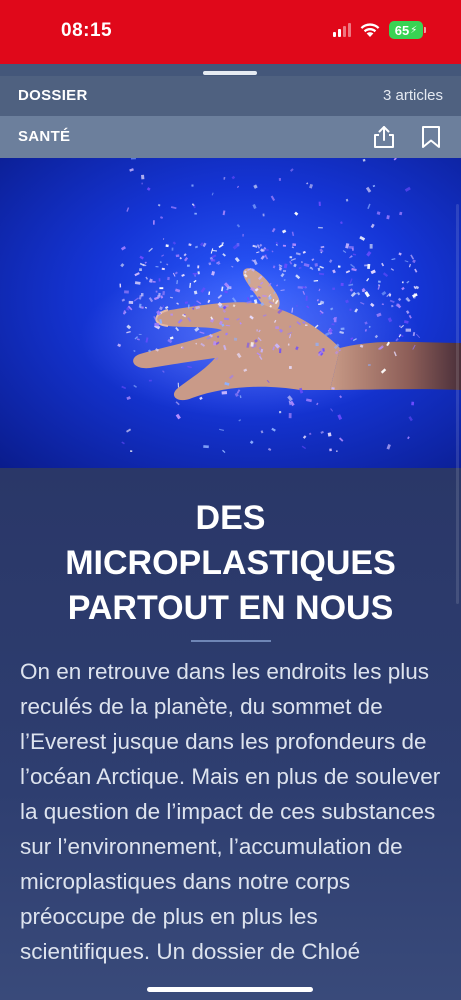 Image resolution: width=461 pixels, height=1000 pixels. Describe the element at coordinates (407, 30) in the screenshot. I see `battery-icon: 65 ⚡` at that location.